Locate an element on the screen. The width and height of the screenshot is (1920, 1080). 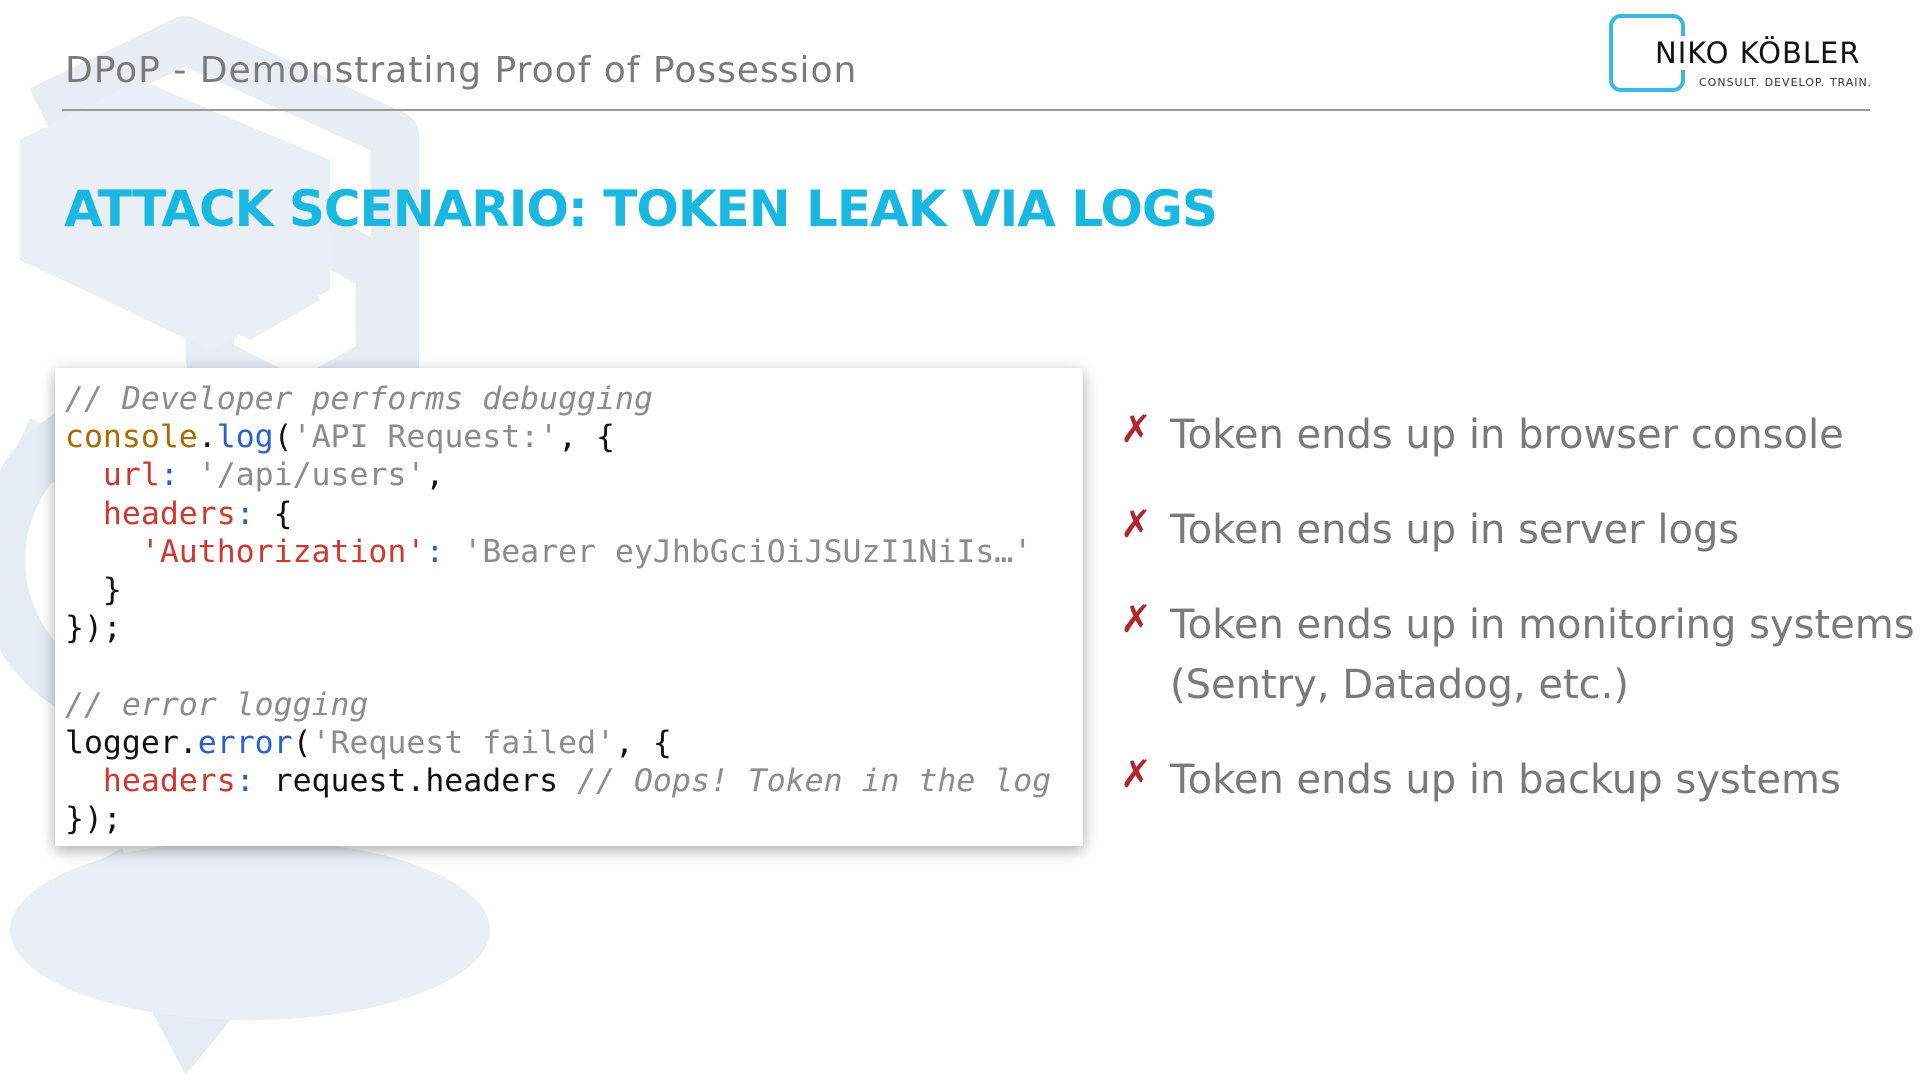
code-line: // Developer performs debugging is located at coordinates (574, 399).